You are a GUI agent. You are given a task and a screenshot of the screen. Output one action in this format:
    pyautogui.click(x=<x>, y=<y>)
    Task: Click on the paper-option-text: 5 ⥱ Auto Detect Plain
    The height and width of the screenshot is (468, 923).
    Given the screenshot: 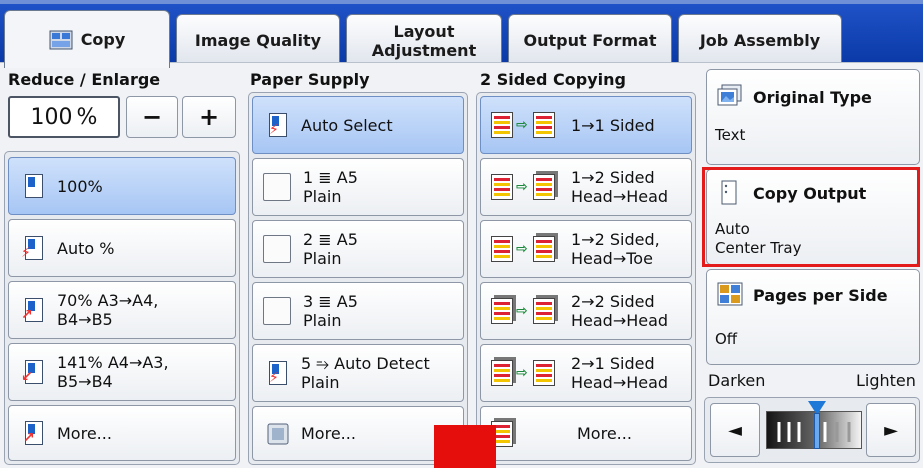 What is the action you would take?
    pyautogui.click(x=365, y=373)
    